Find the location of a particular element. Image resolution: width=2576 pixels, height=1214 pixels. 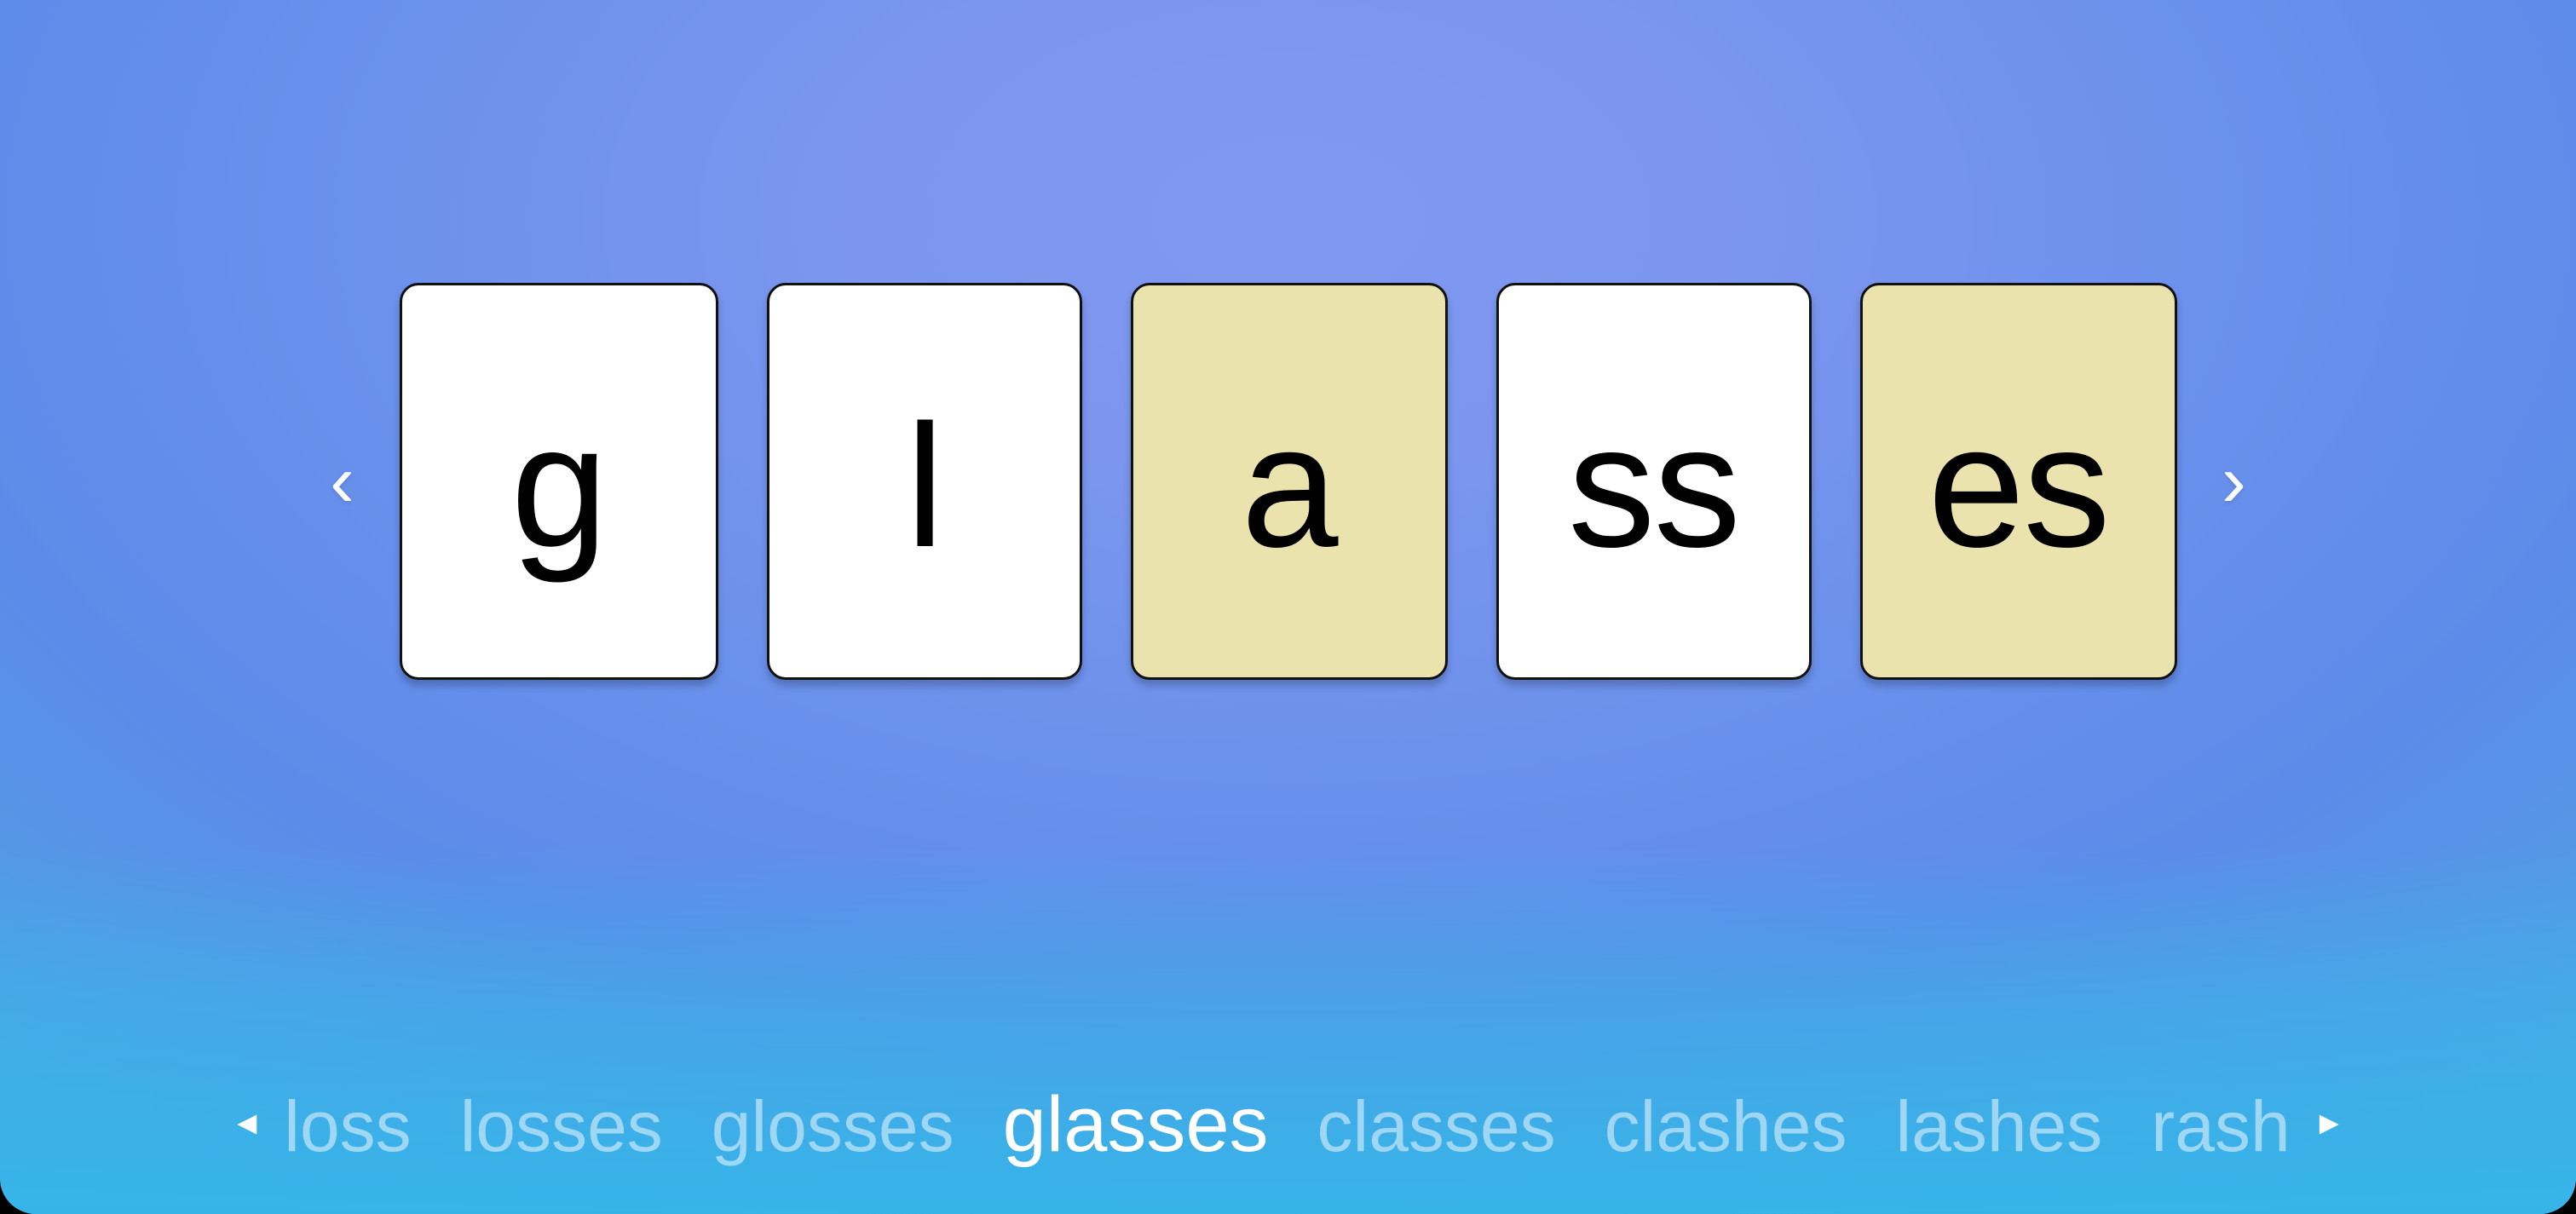

letter-tile: a is located at coordinates (1289, 482).